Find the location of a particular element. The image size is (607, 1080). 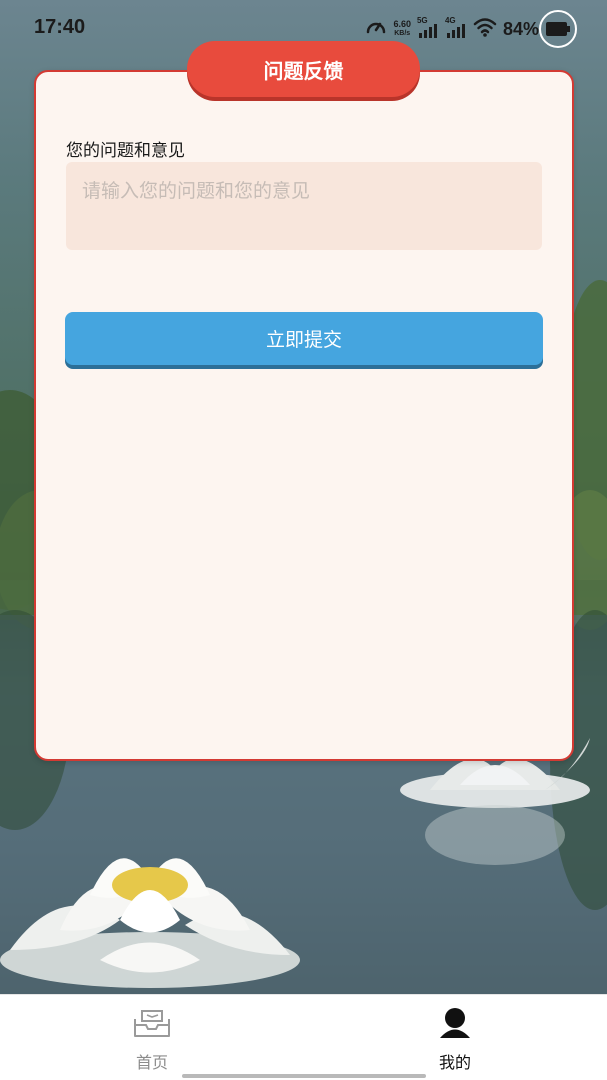

speedometer-icon is located at coordinates (376, 29).